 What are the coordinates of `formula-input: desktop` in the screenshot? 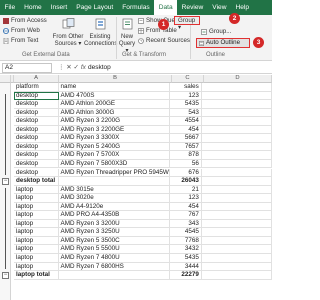 It's located at (99, 68).